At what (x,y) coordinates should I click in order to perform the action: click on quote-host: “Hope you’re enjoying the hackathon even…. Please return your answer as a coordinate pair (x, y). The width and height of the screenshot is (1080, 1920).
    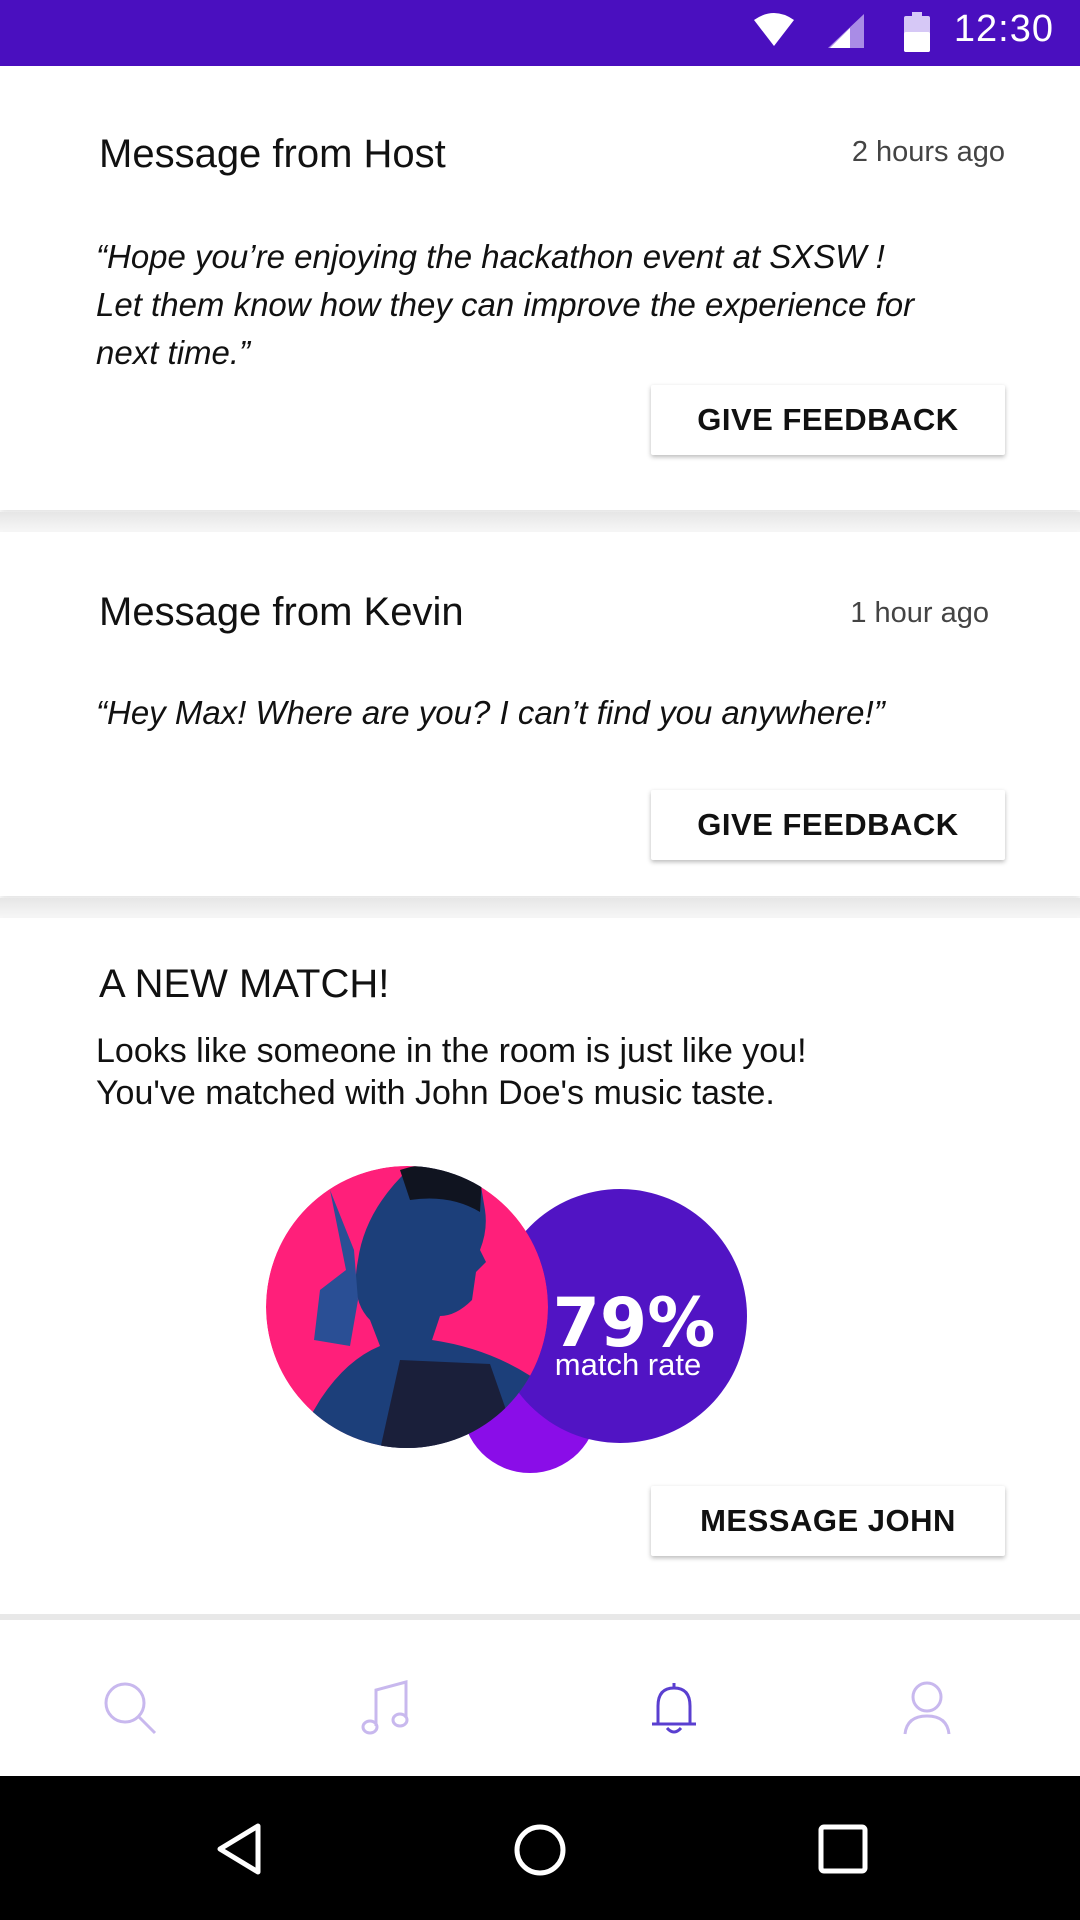
    Looking at the image, I should click on (546, 305).